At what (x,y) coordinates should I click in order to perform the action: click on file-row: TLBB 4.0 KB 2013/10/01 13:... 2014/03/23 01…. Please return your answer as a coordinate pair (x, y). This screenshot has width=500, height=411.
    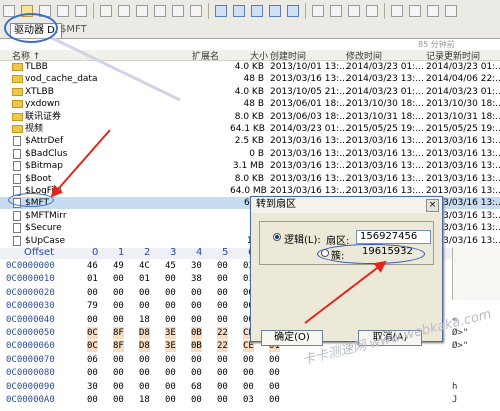
    Looking at the image, I should click on (250, 67).